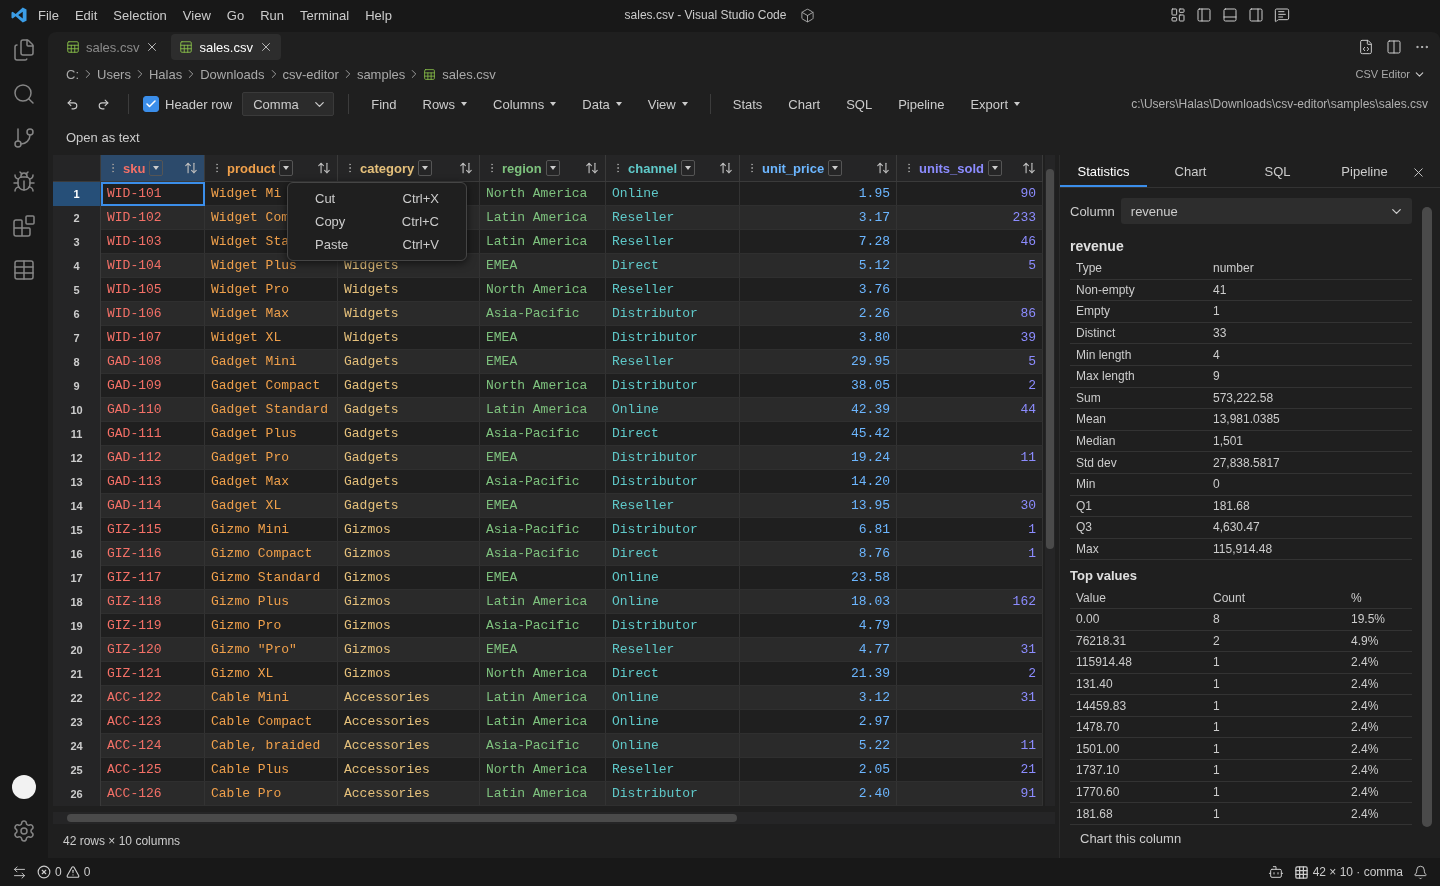 The image size is (1440, 886). I want to click on toolbar-button: View, so click(667, 104).